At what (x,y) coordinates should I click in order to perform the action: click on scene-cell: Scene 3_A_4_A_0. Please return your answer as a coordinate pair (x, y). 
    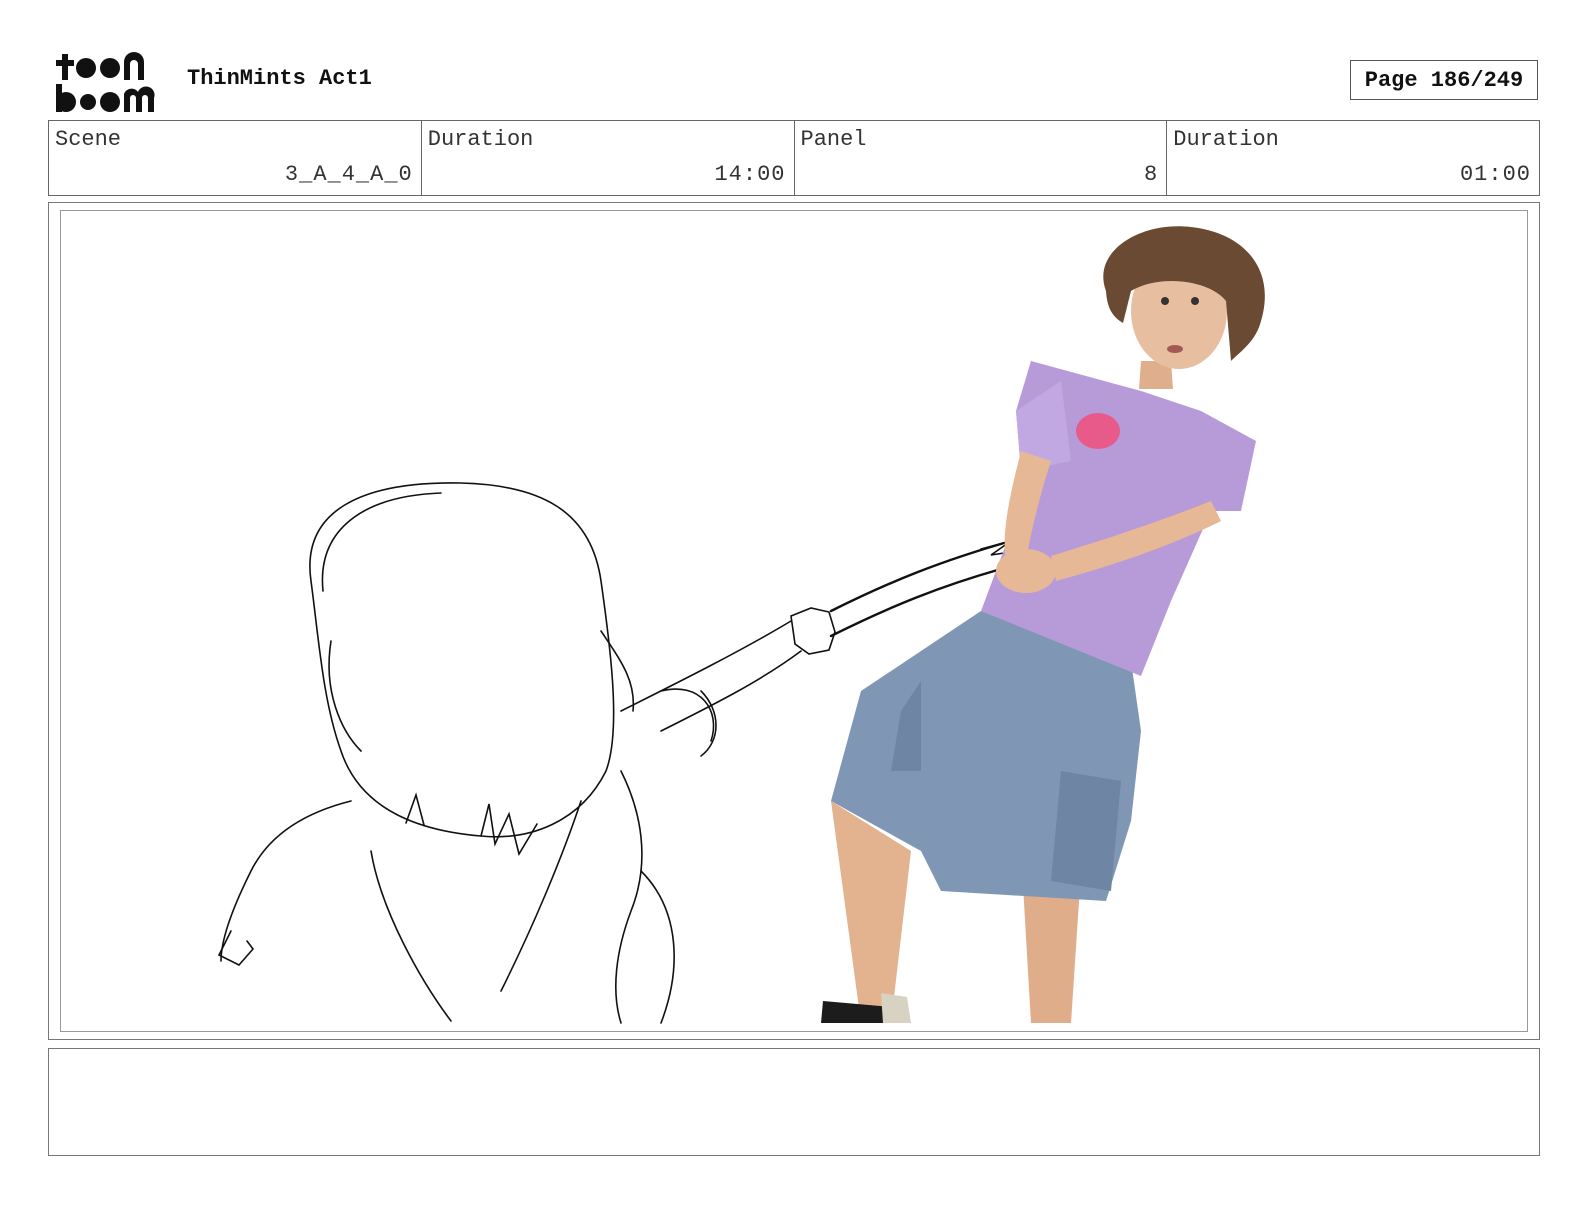
    Looking at the image, I should click on (235, 158).